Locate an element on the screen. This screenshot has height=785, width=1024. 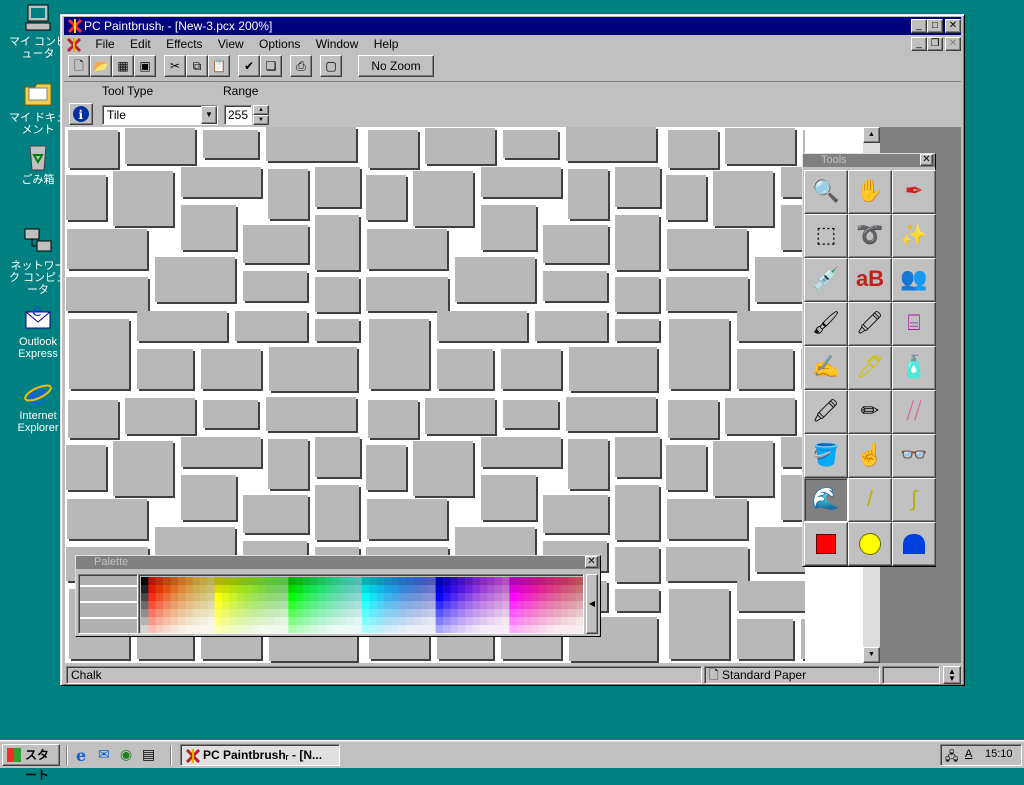
print-icon: ⎙ is located at coordinates (301, 66).